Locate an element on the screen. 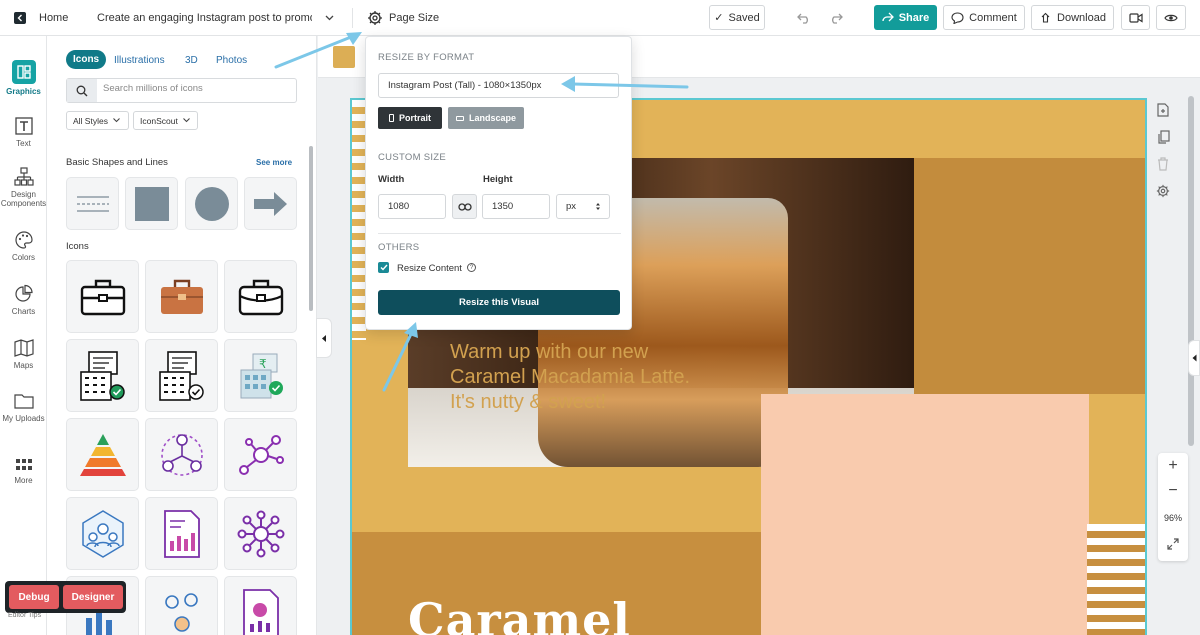 This screenshot has height=635, width=1200. search-input is located at coordinates (198, 88).